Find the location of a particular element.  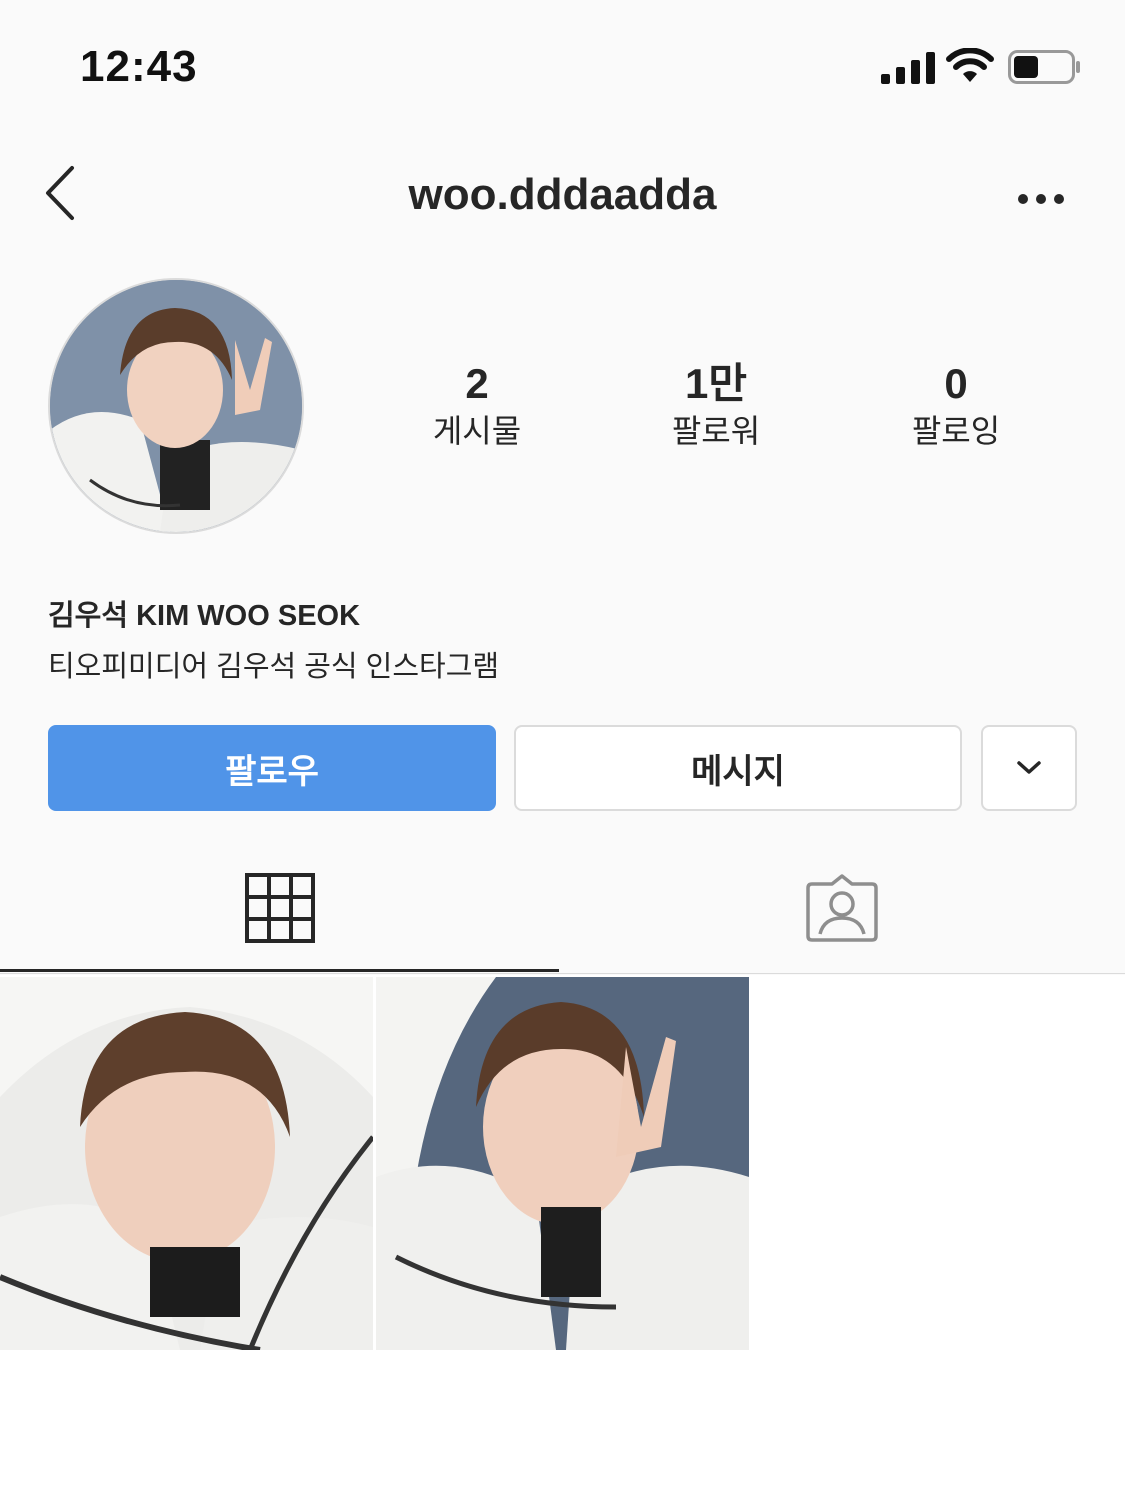

tab-posts-grid is located at coordinates (279, 907).